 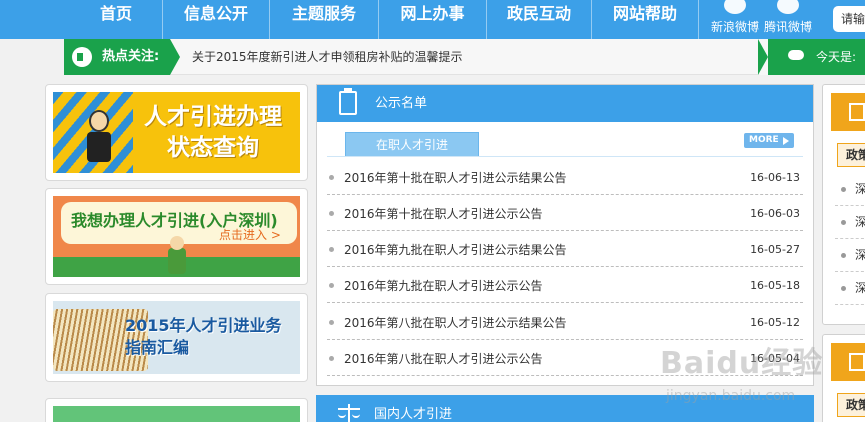 I want to click on status-query-line1: 人才引进办理, so click(x=213, y=117).